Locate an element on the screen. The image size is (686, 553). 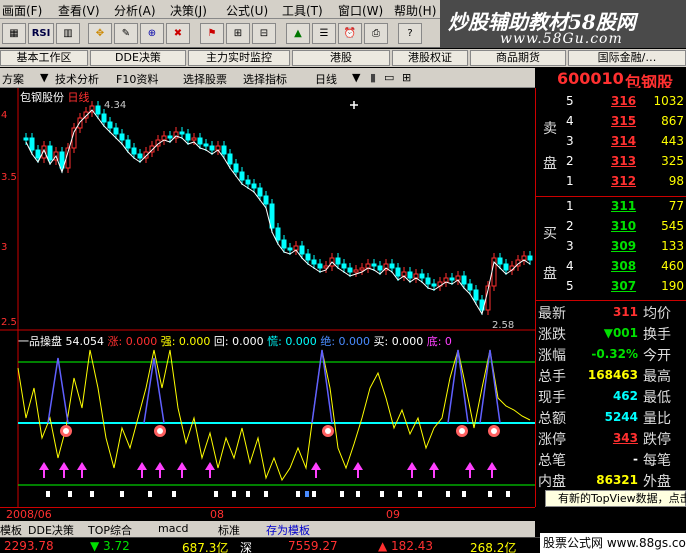
tab-save-template: 存为模板 is located at coordinates (288, 530).